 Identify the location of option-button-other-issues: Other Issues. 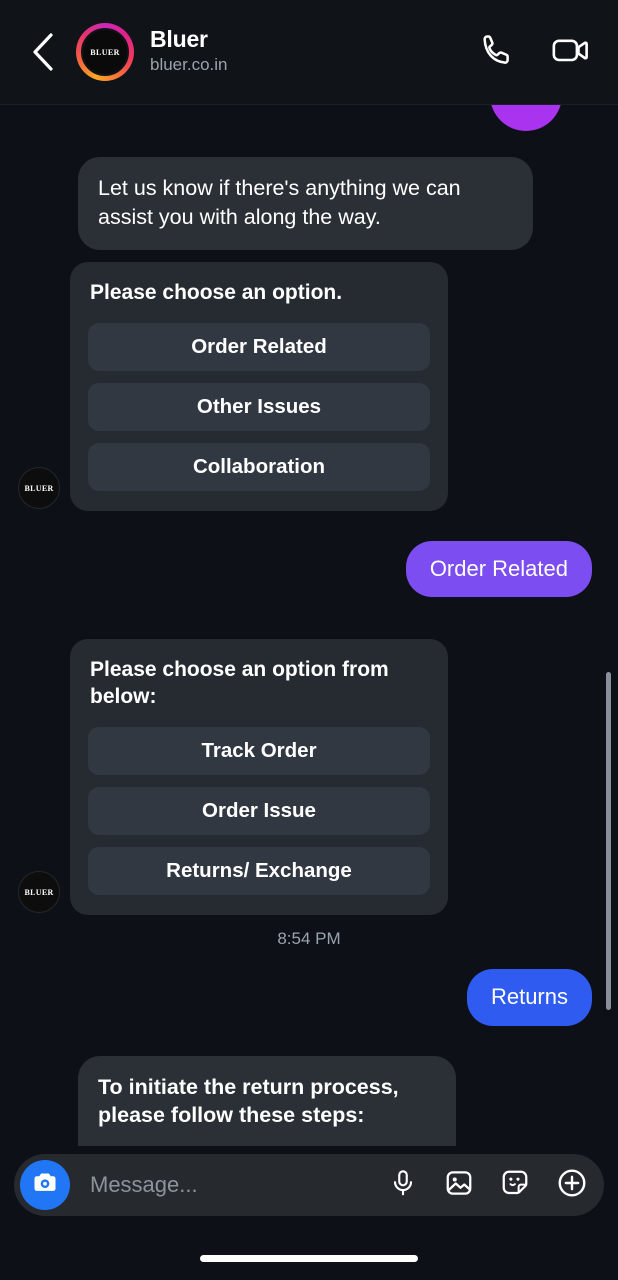
(259, 407).